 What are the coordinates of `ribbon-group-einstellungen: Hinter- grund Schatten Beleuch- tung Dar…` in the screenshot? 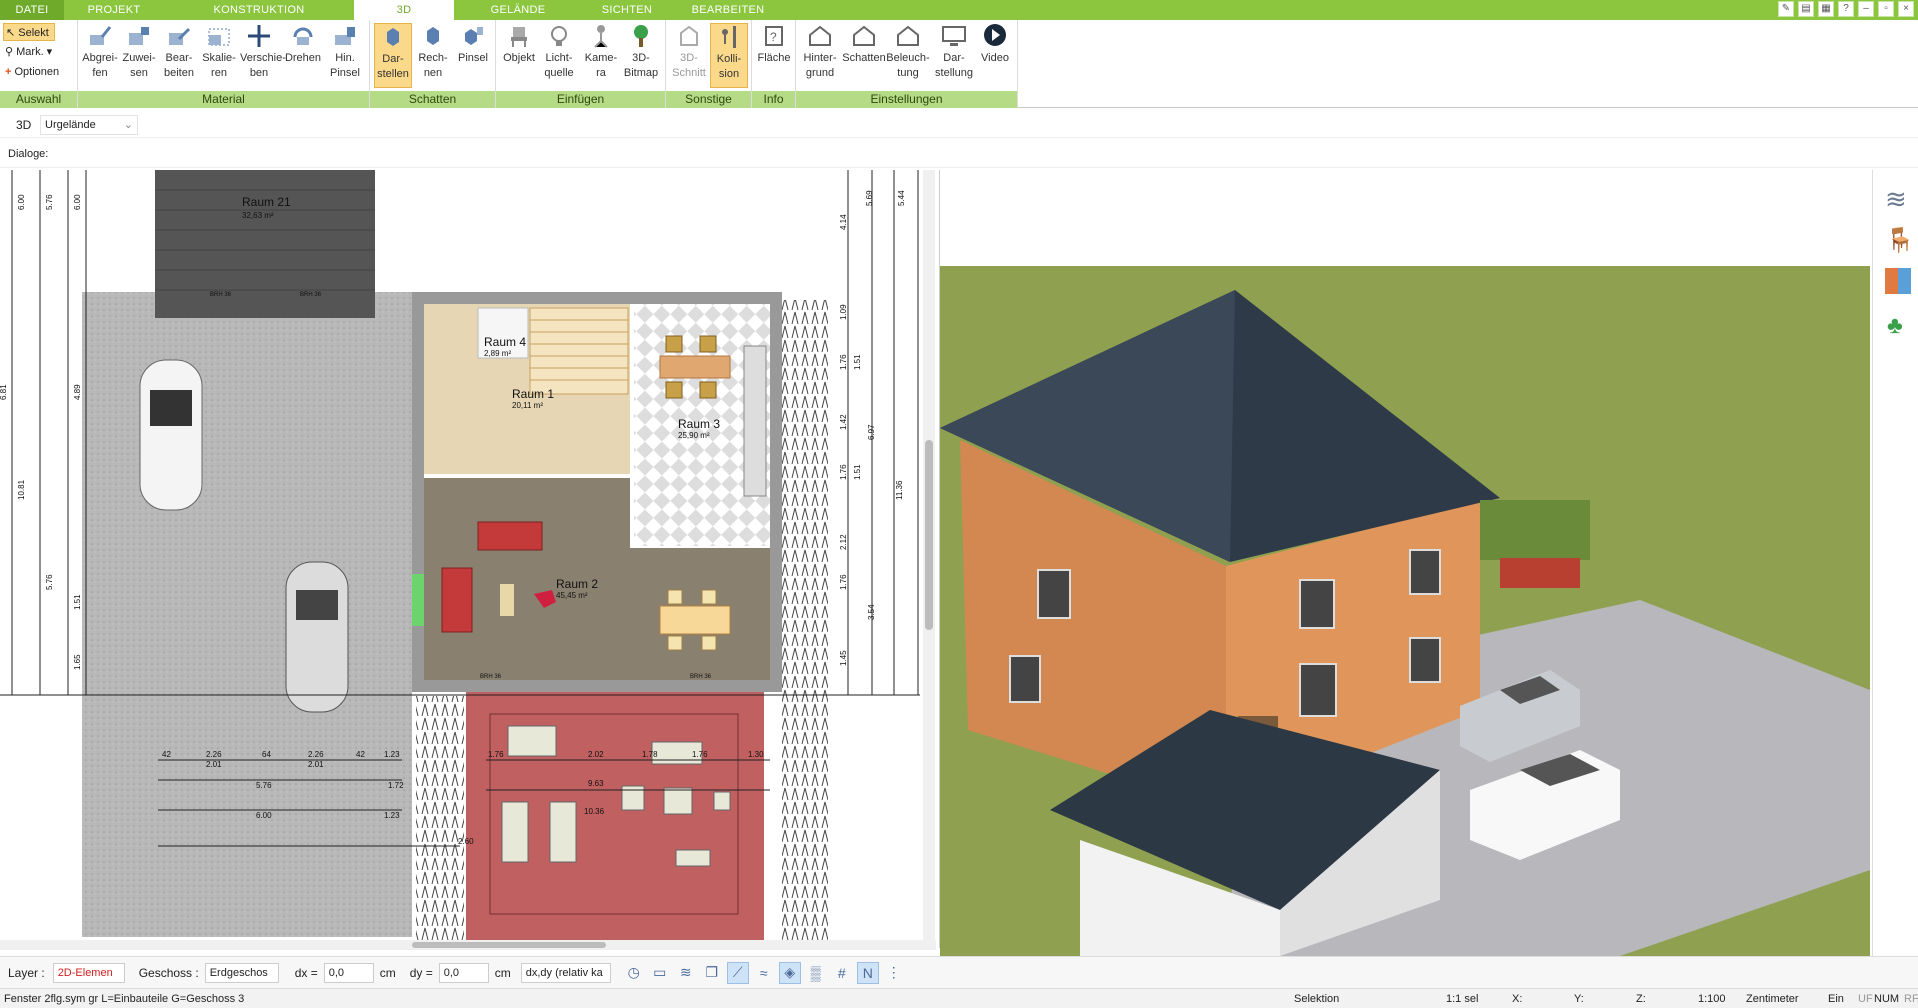 It's located at (907, 64).